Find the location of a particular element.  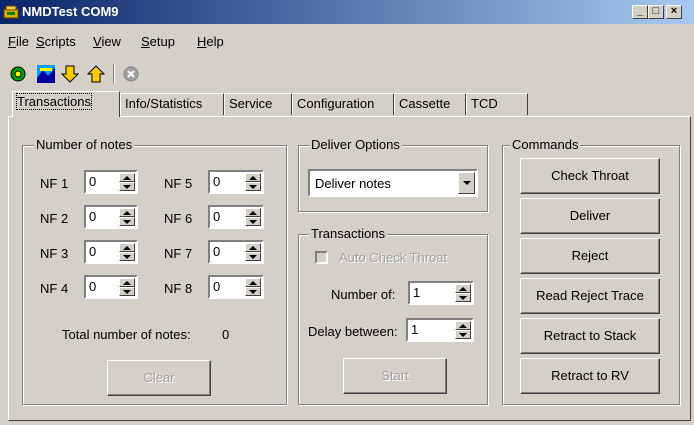

deliver-options-select: Deliver notes is located at coordinates (393, 183).